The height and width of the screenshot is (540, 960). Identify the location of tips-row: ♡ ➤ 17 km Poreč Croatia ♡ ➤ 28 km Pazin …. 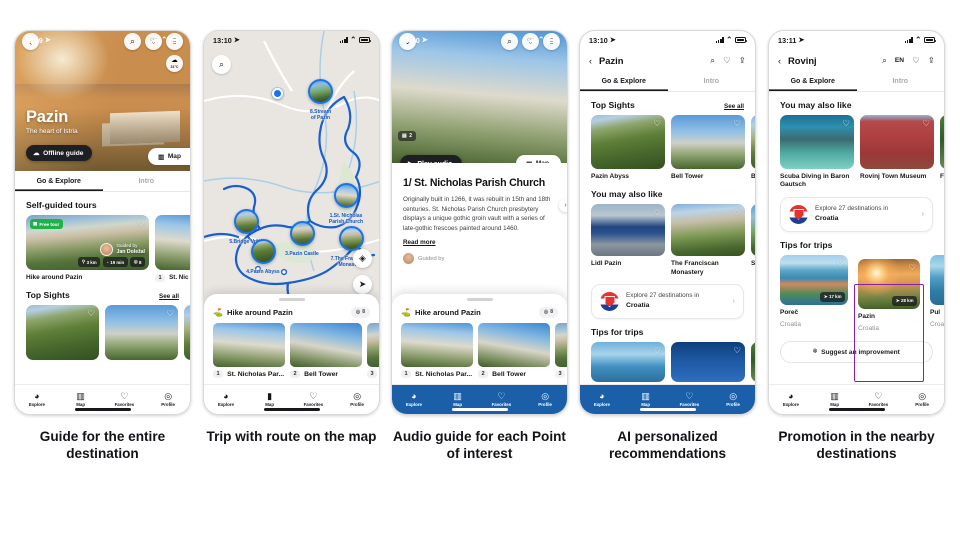
(856, 294).